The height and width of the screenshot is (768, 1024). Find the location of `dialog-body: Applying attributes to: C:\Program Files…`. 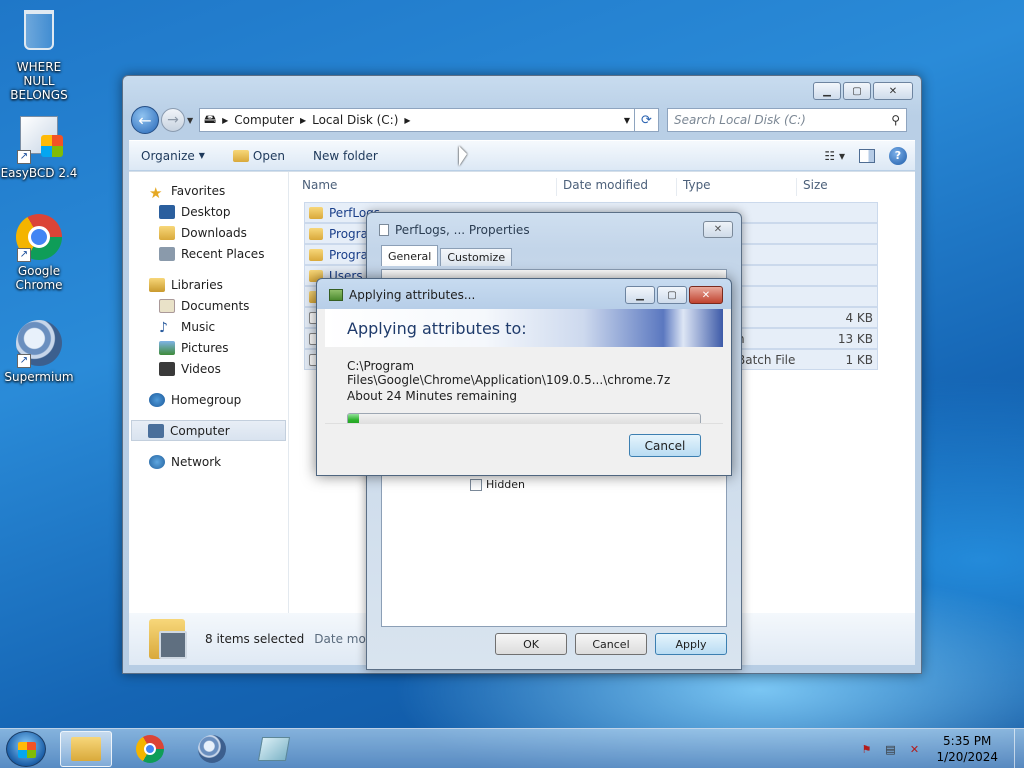

dialog-body: Applying attributes to: C:\Program Files… is located at coordinates (524, 388).